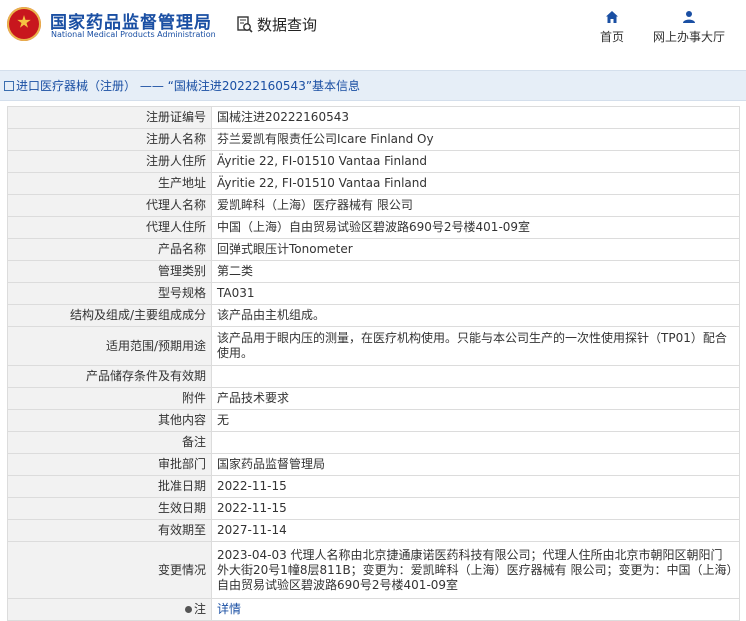  I want to click on field-value: 该产品由主机组成。, so click(475, 315).